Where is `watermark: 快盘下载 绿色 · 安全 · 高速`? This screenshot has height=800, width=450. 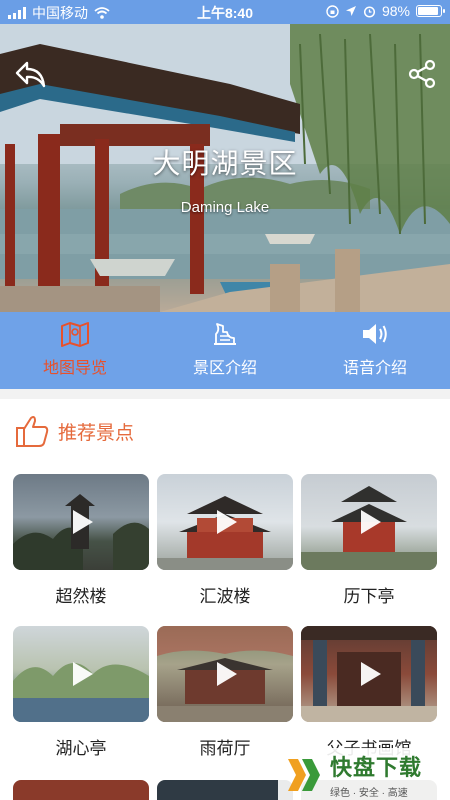
watermark: 快盘下载 绿色 · 安全 · 高速 is located at coordinates (364, 774).